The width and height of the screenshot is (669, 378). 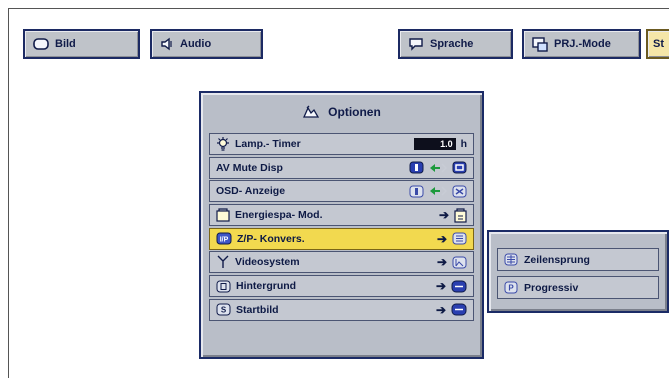 I want to click on menu-item-av-mute-disp: AV Mute Disp, so click(x=341, y=167).